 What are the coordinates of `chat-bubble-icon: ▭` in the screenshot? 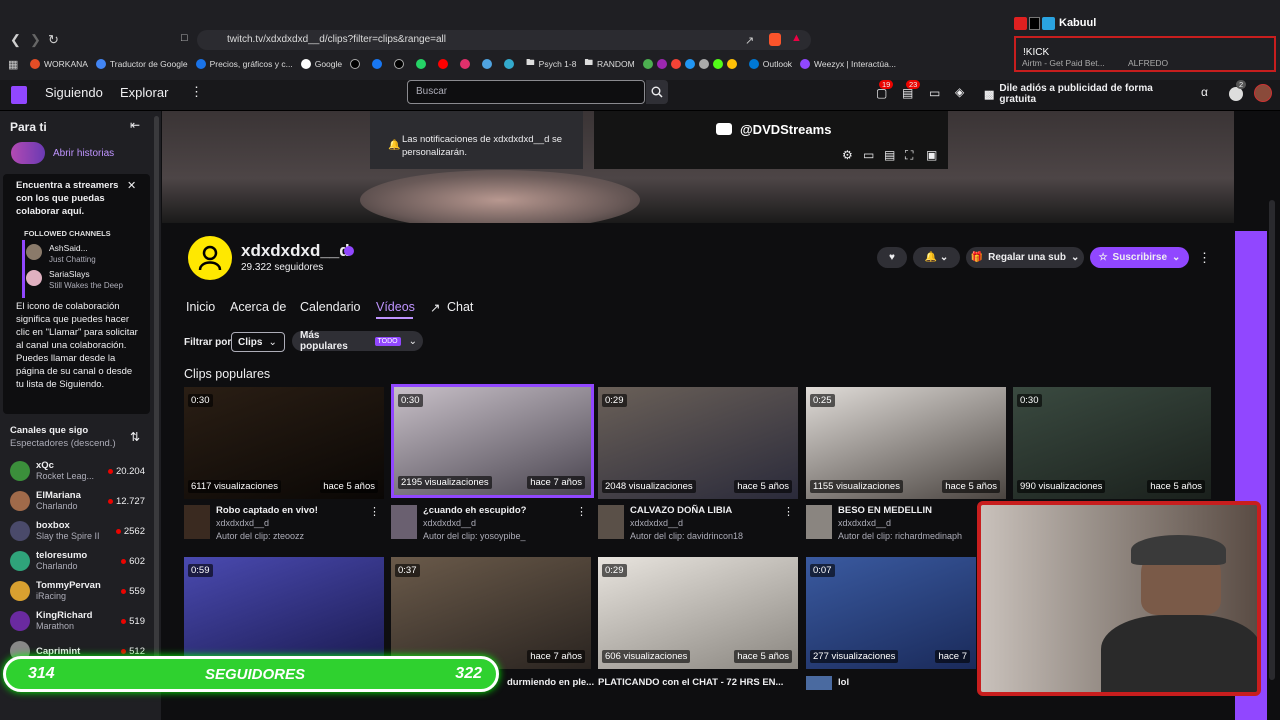 It's located at (934, 93).